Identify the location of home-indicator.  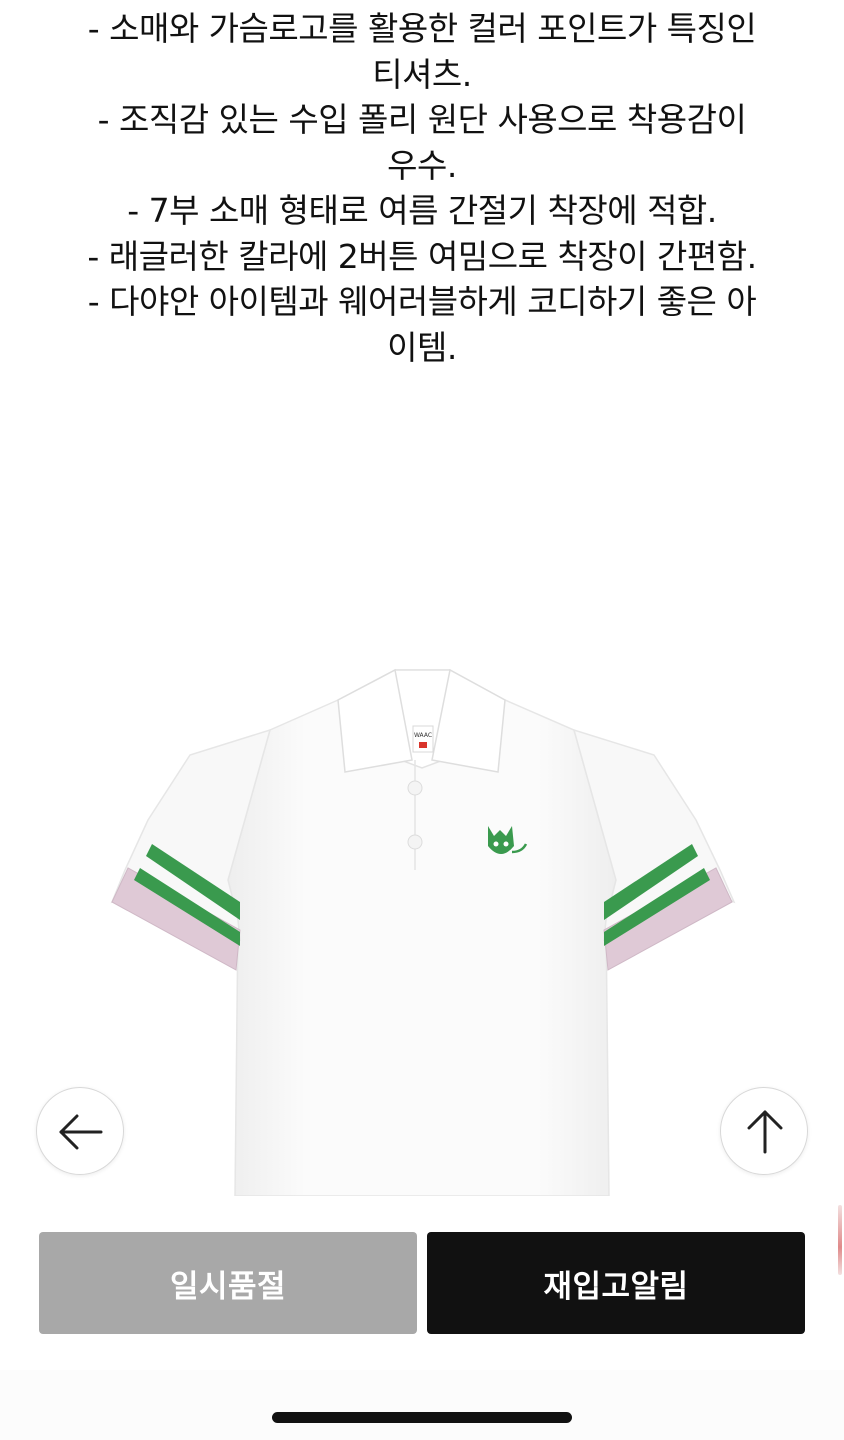
(422, 1417).